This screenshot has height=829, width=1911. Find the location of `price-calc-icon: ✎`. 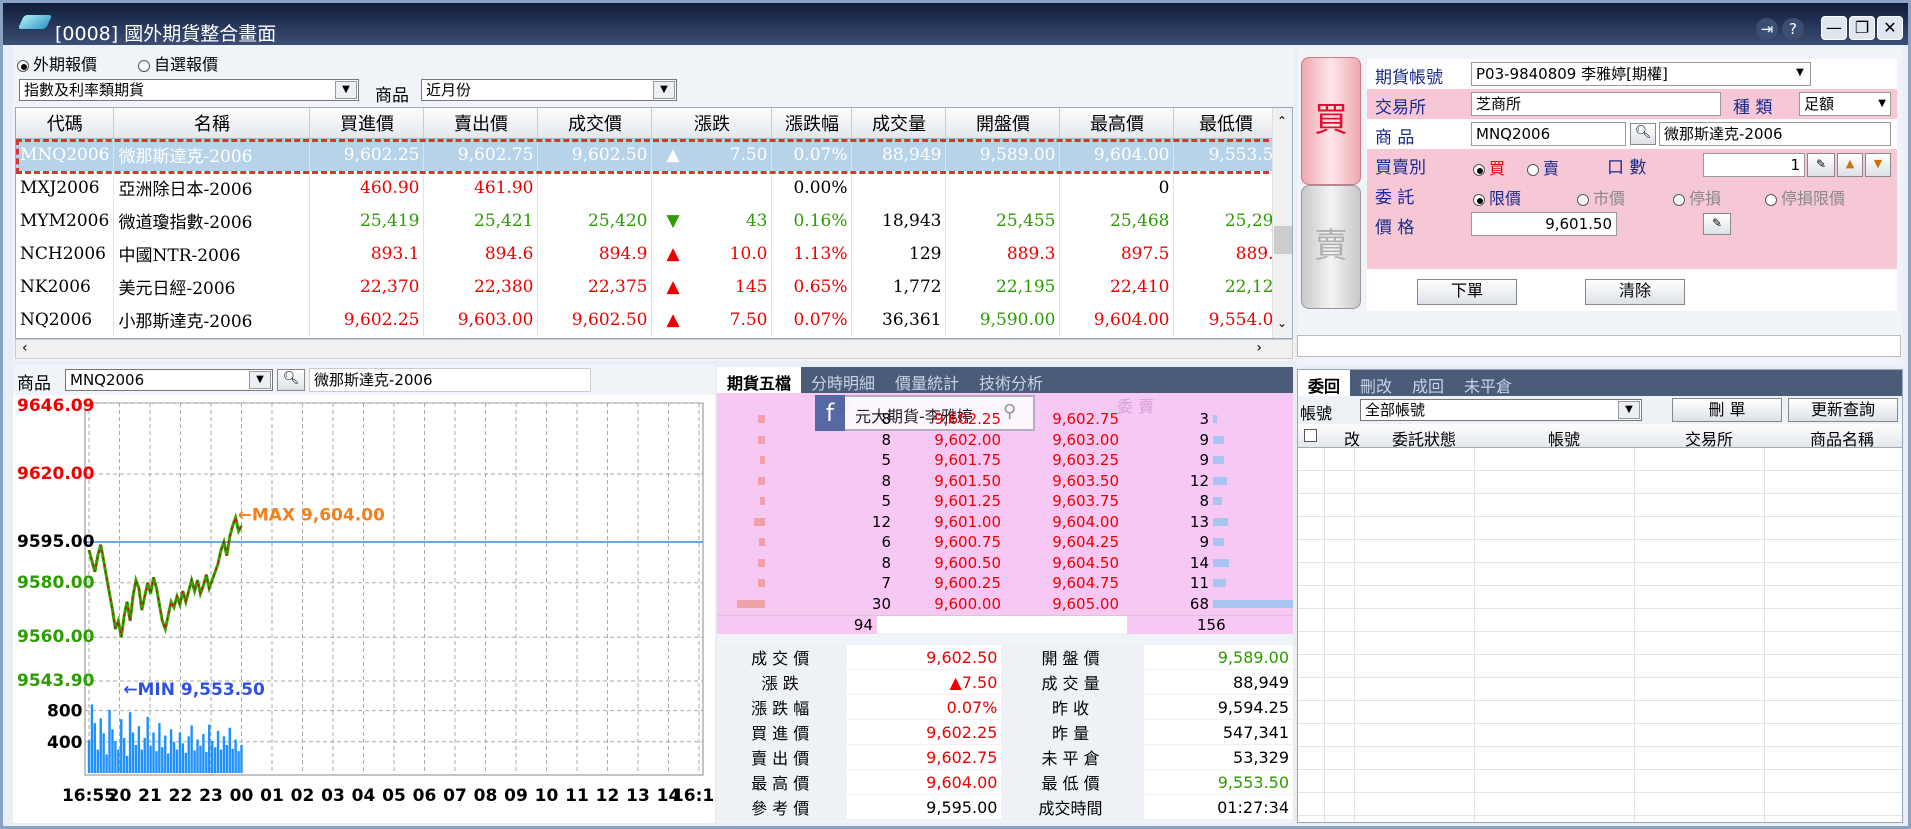

price-calc-icon: ✎ is located at coordinates (1717, 224).